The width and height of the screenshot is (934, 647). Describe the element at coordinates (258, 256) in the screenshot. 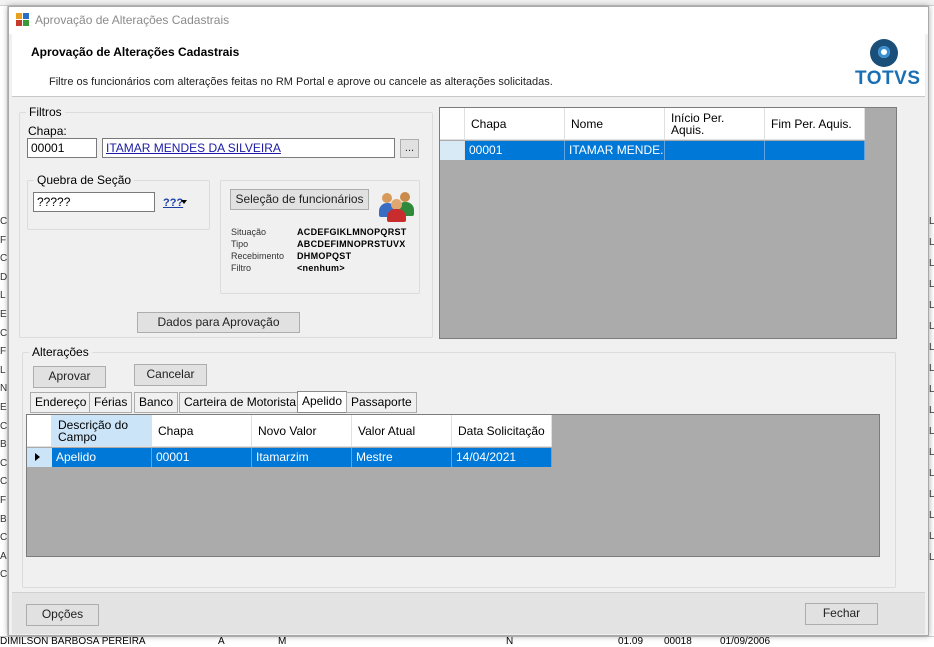

I see `info-key: Recebimento` at that location.